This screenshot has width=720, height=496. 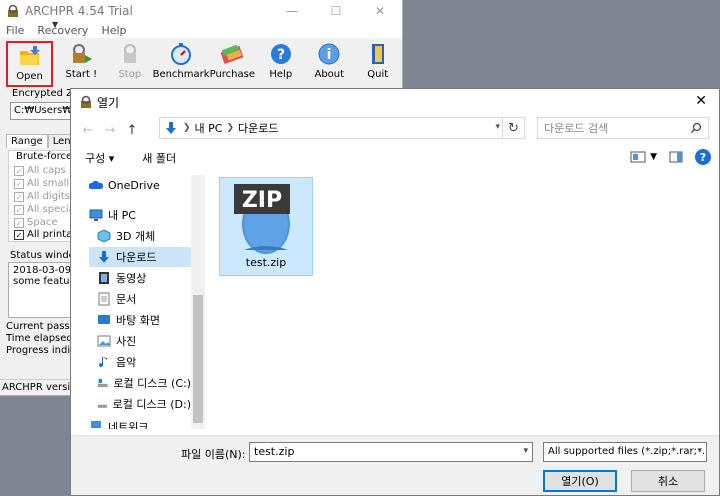 What do you see at coordinates (395, 102) in the screenshot?
I see `dialog-titlebar: 열기 ✕` at bounding box center [395, 102].